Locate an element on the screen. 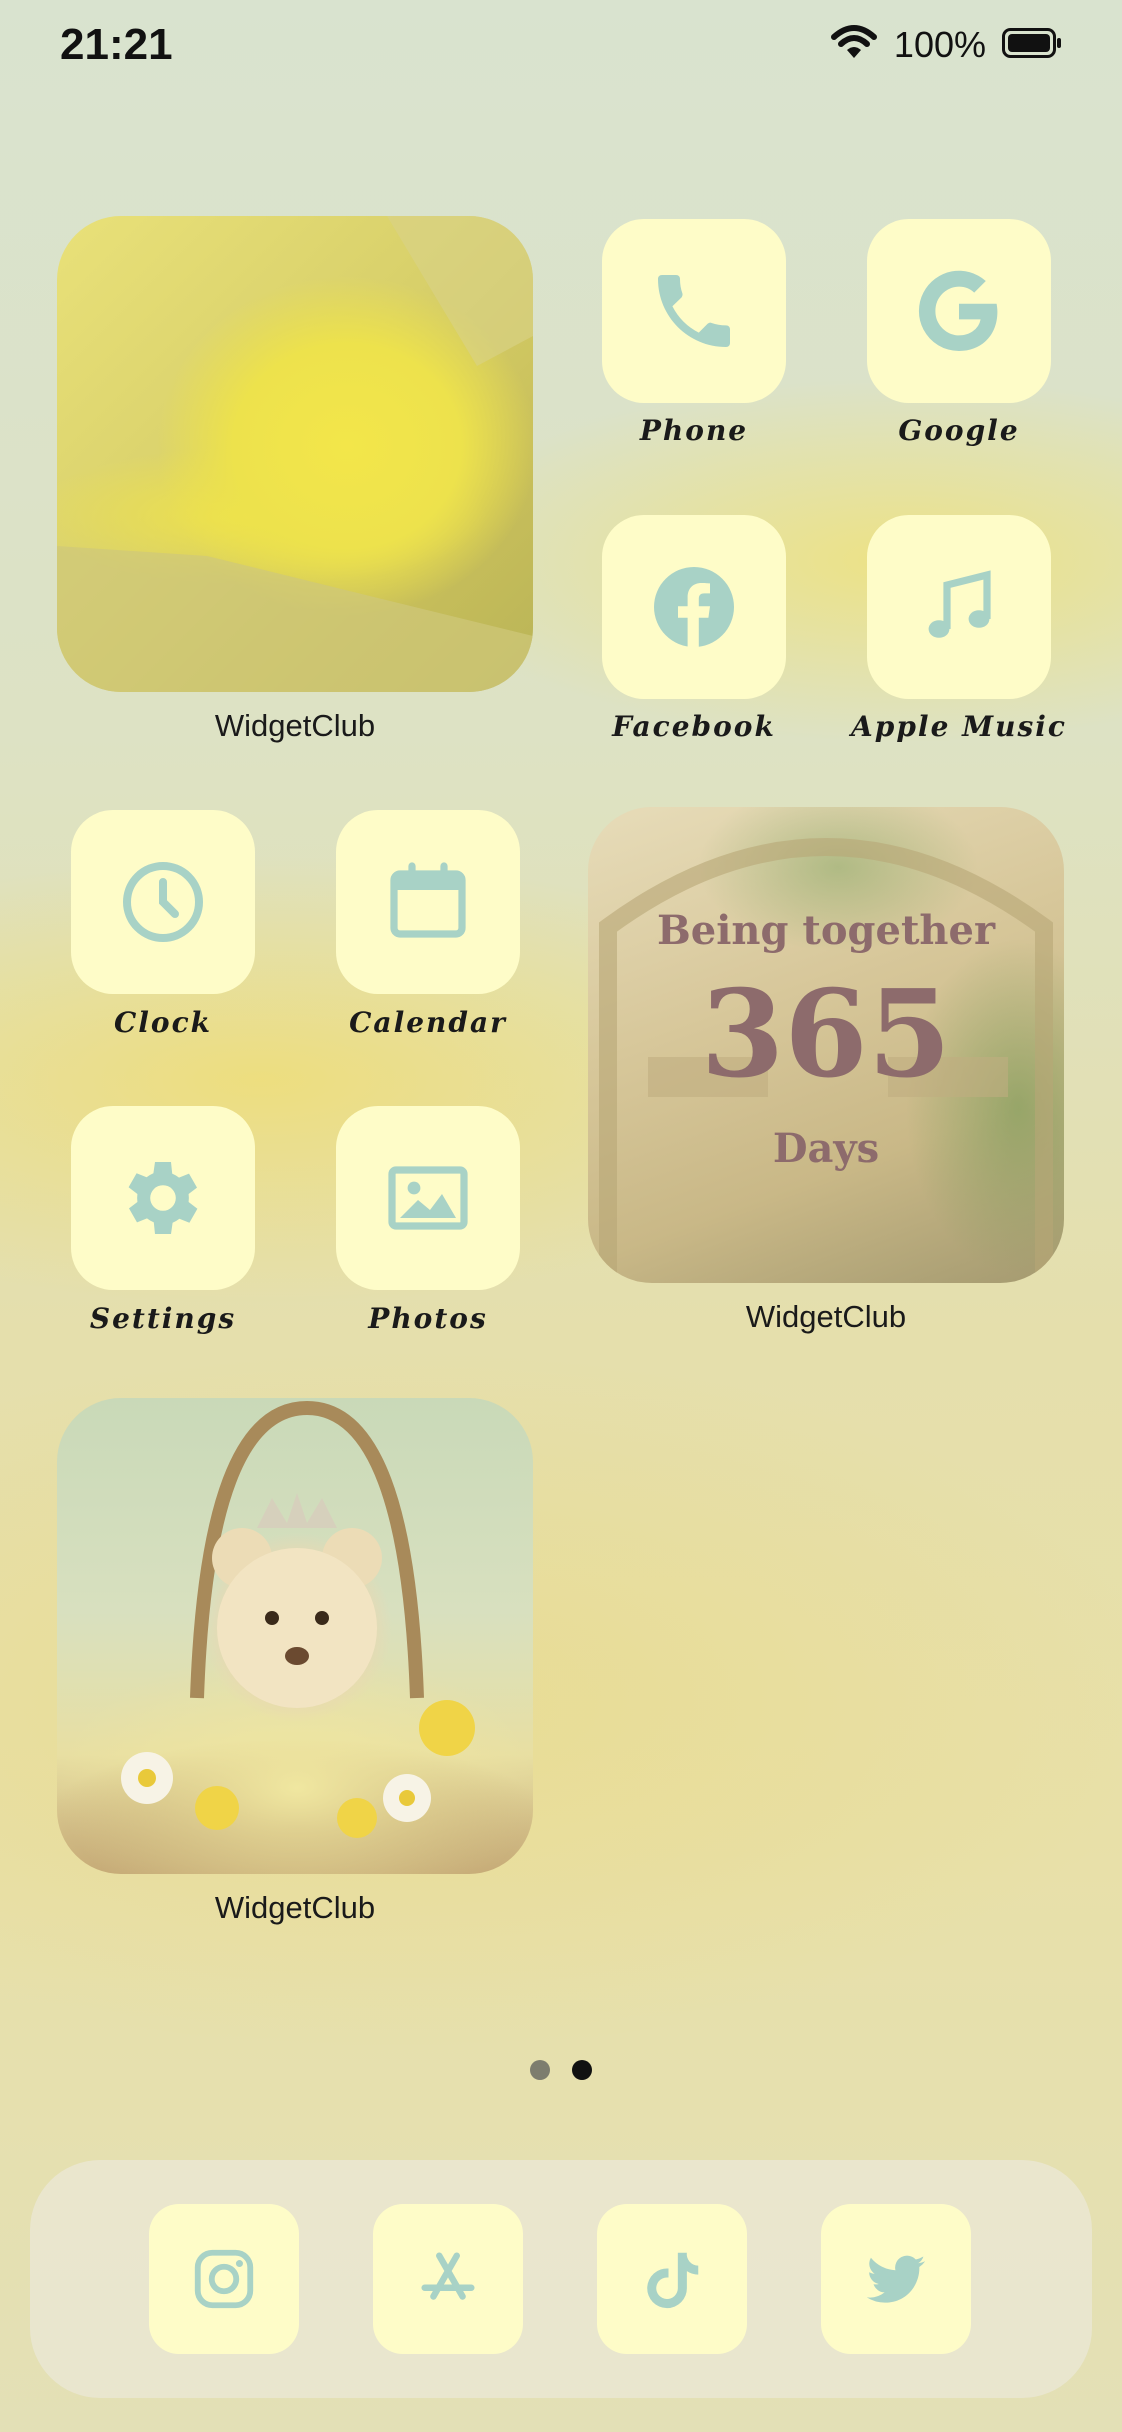  app-phone is located at coordinates (694, 311).